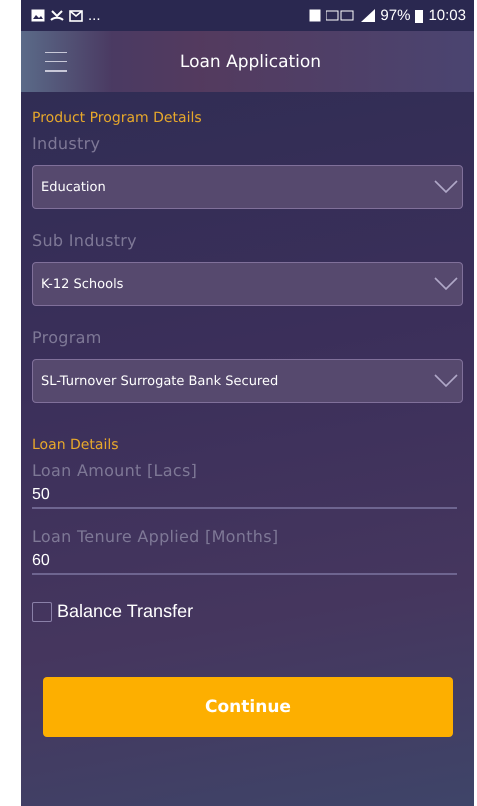  Describe the element at coordinates (57, 15) in the screenshot. I see `missed-call-icon` at that location.